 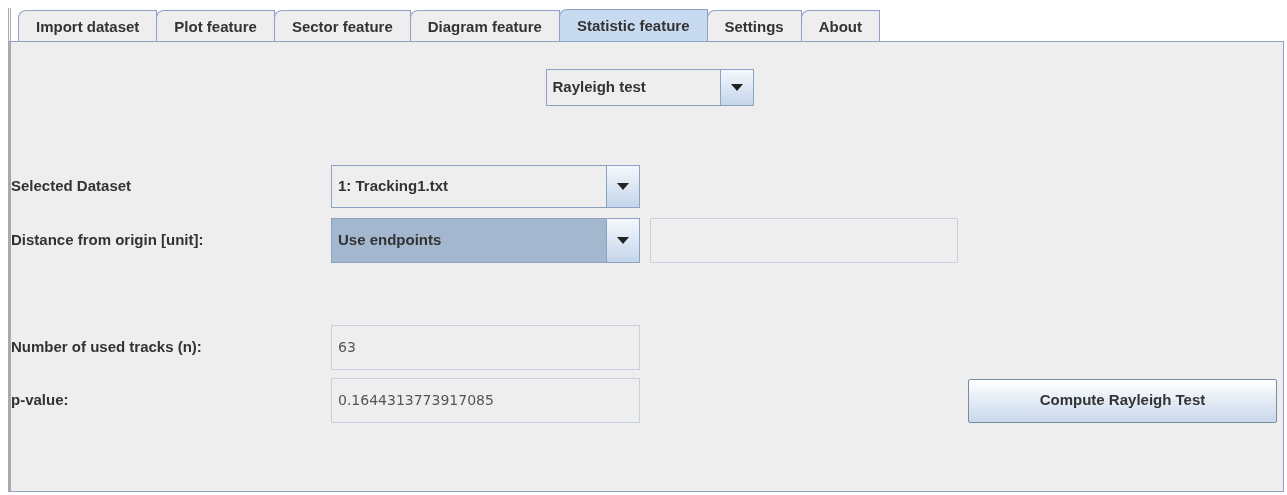 What do you see at coordinates (108, 240) in the screenshot?
I see `field-label: Distance from origin [unit]:` at bounding box center [108, 240].